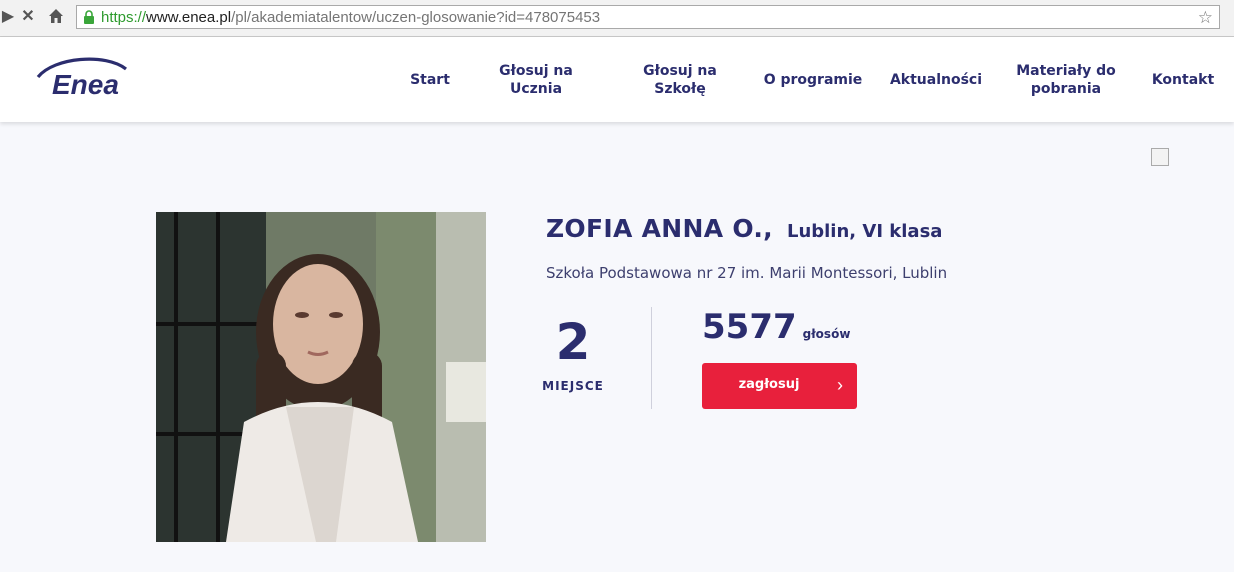  I want to click on vote-button-label: zagłosuj, so click(769, 384).